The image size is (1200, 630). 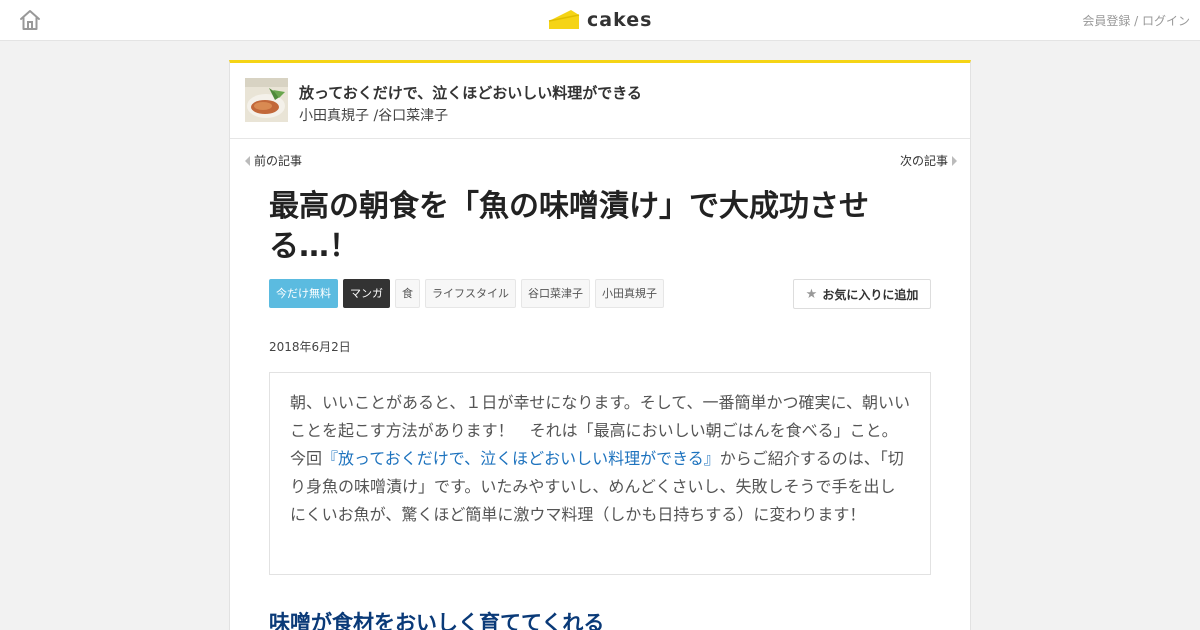 I want to click on chevron-left-icon, so click(x=247, y=160).